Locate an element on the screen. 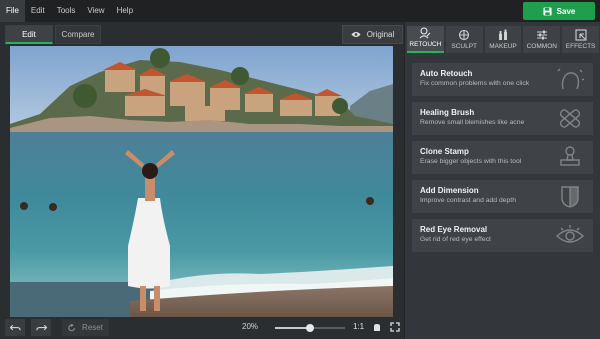 This screenshot has width=600, height=339. category-tabs: RETOUCH SCULPT MAKEUP COMMON EFFECTS is located at coordinates (503, 39).